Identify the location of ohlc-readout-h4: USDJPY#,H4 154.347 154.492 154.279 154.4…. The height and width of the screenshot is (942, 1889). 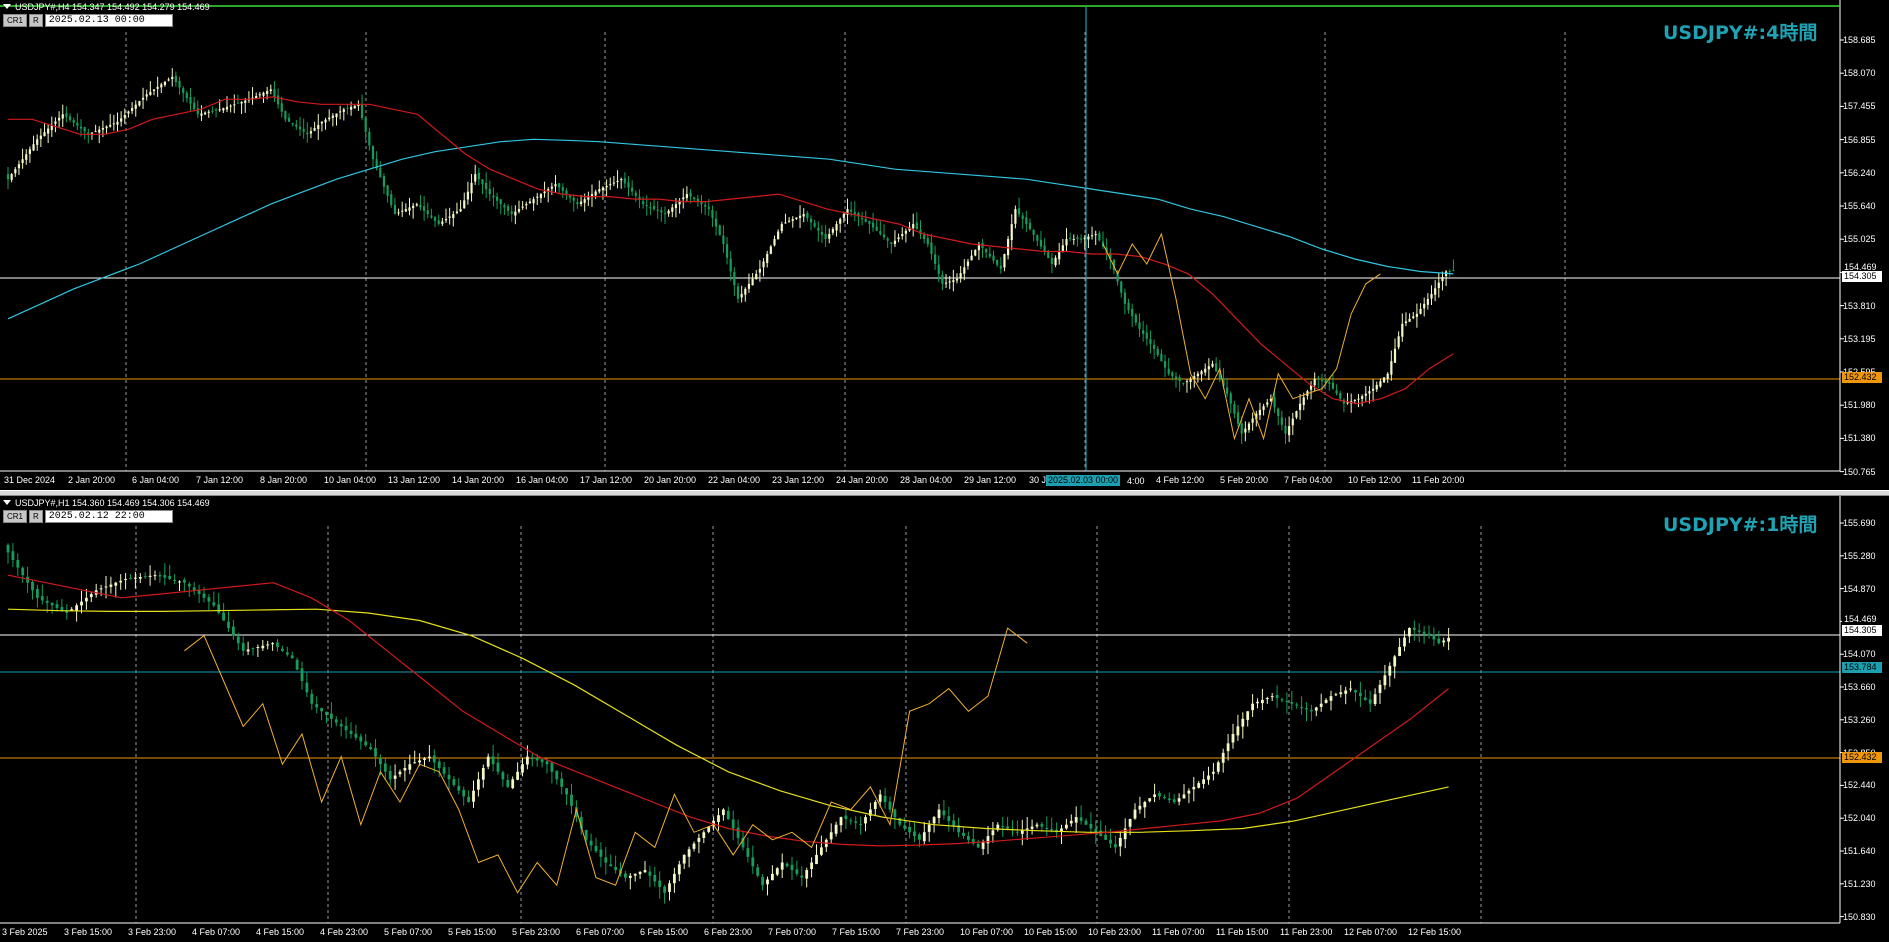
(112, 7).